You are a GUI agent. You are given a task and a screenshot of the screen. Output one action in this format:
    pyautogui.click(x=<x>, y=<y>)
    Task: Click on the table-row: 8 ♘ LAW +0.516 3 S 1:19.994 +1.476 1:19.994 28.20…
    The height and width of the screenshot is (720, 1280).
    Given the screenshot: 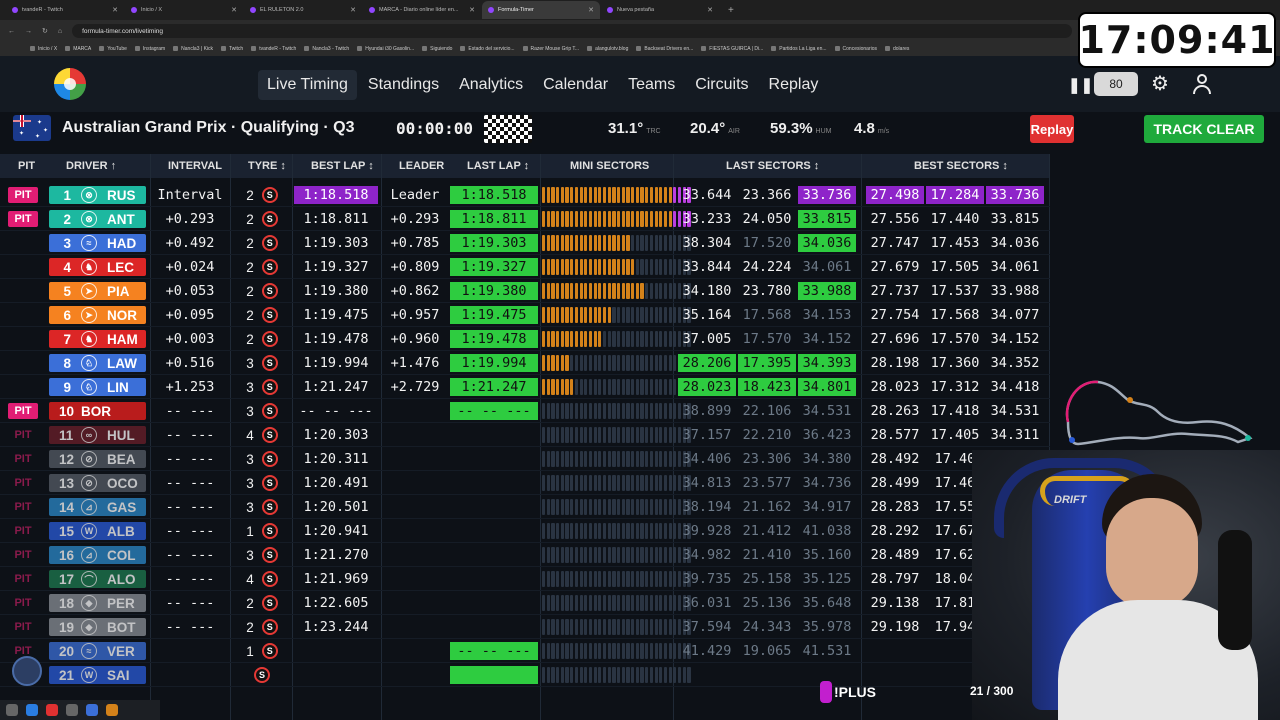 What is the action you would take?
    pyautogui.click(x=525, y=363)
    